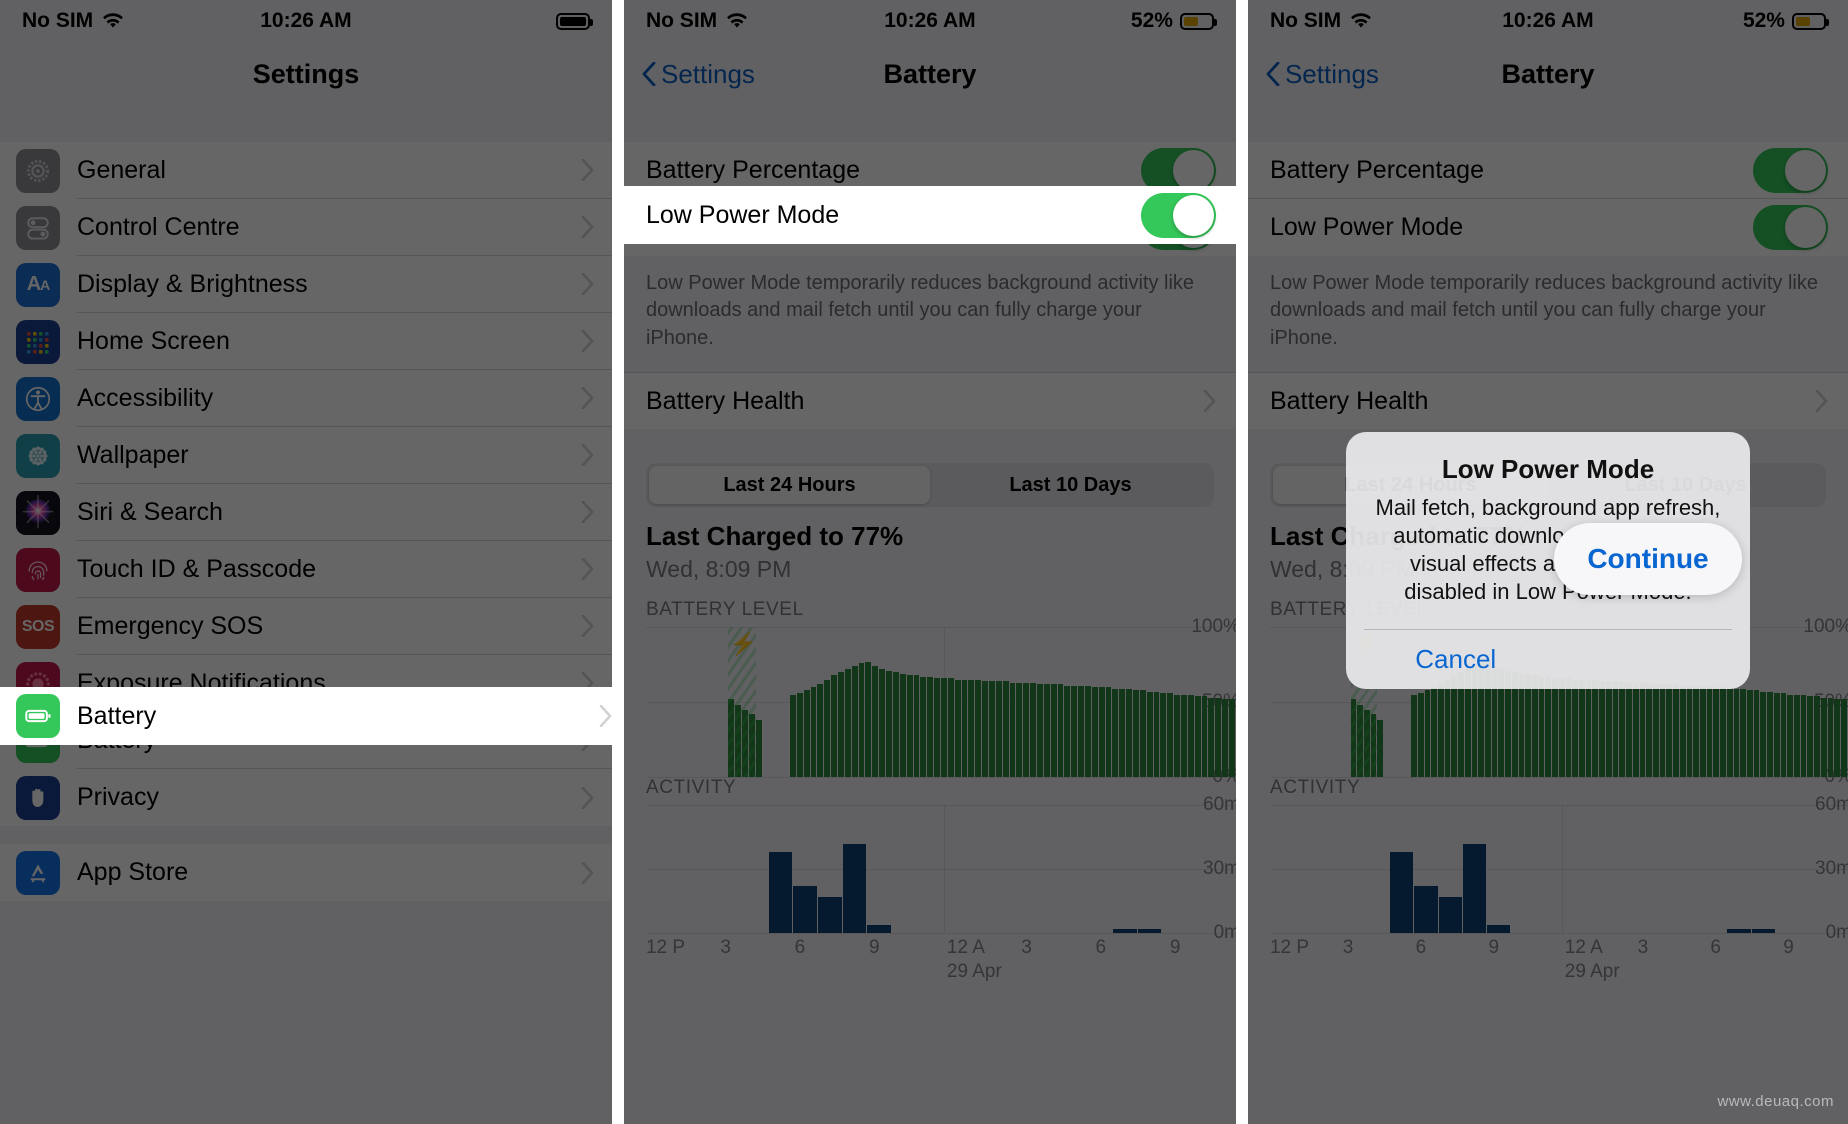 The height and width of the screenshot is (1124, 1848). I want to click on sidebar-item-general: General, so click(306, 170).